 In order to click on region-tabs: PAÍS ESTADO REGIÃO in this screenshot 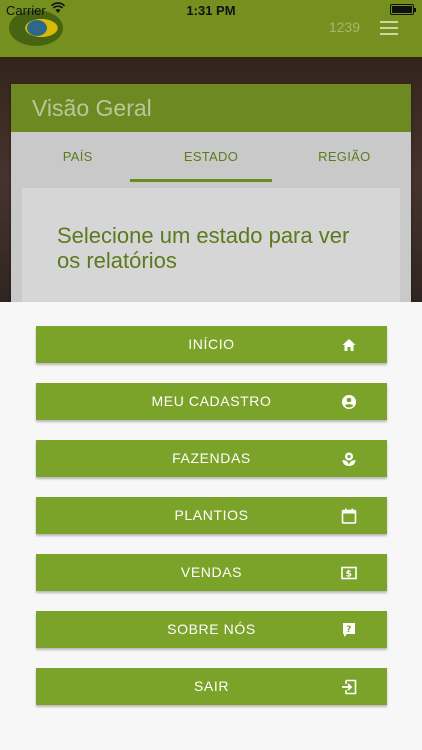, I will do `click(211, 157)`.